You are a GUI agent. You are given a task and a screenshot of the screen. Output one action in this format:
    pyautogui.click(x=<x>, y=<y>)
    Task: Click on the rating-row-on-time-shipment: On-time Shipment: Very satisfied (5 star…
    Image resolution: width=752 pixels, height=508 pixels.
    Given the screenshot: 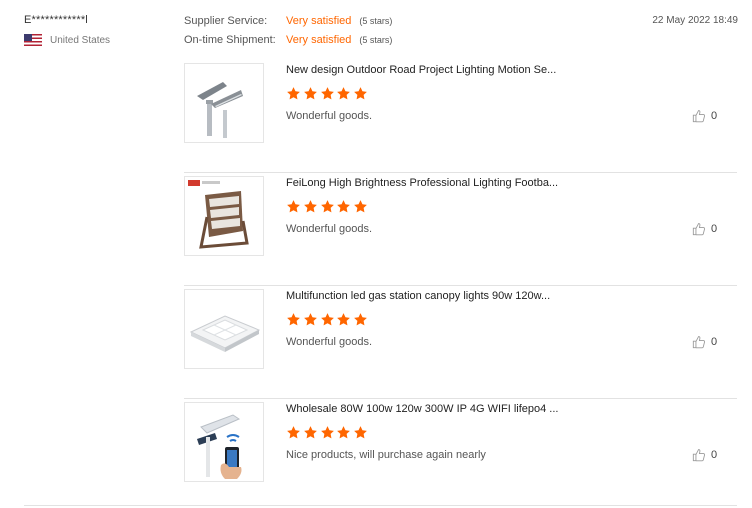 What is the action you would take?
    pyautogui.click(x=288, y=43)
    